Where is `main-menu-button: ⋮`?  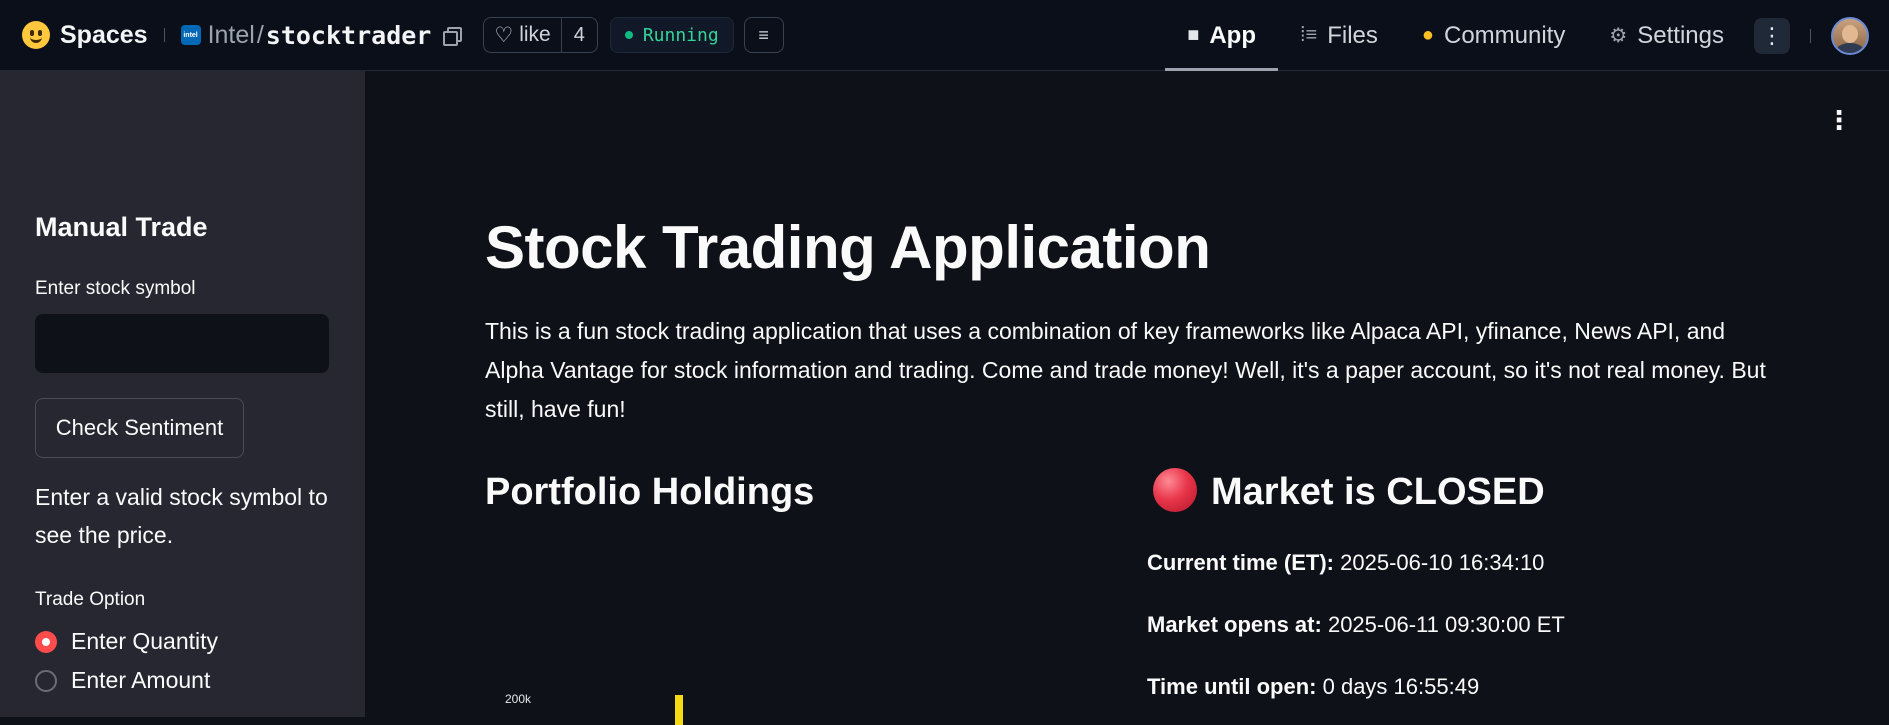
main-menu-button: ⋮ is located at coordinates (1839, 120).